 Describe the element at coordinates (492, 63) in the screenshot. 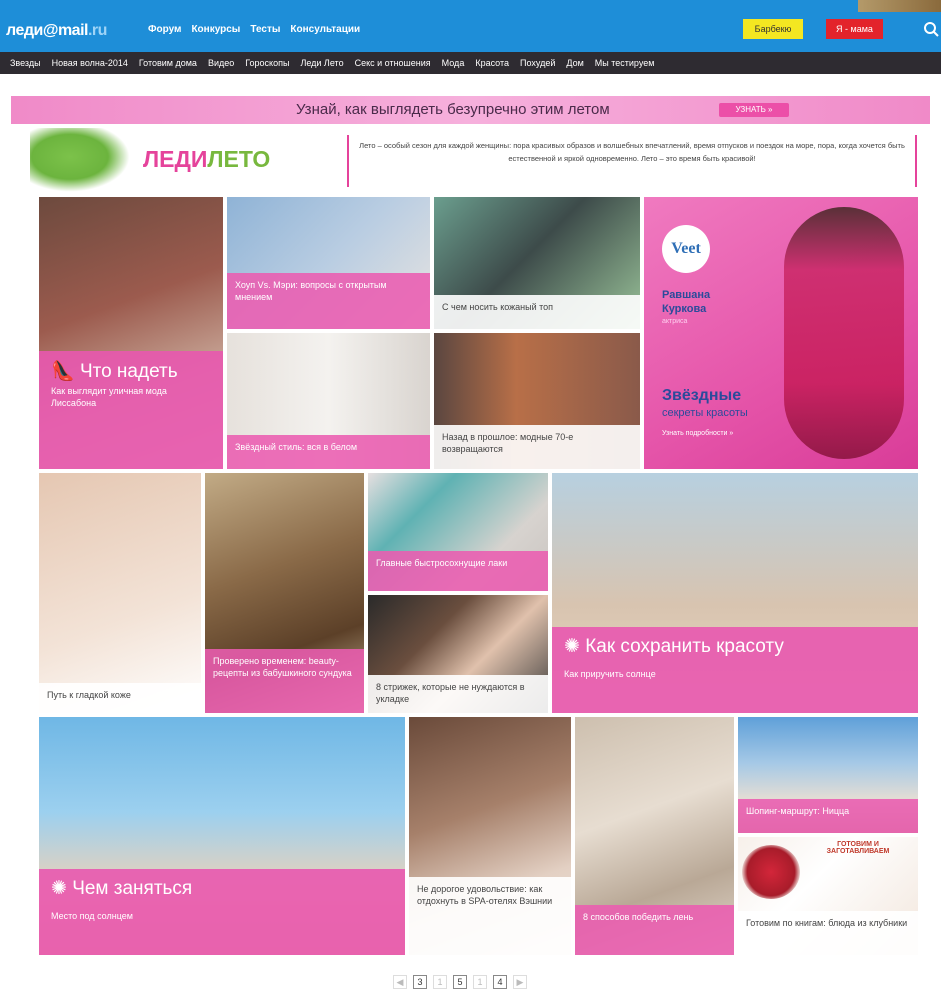

I see `subnav-item: Красота` at that location.